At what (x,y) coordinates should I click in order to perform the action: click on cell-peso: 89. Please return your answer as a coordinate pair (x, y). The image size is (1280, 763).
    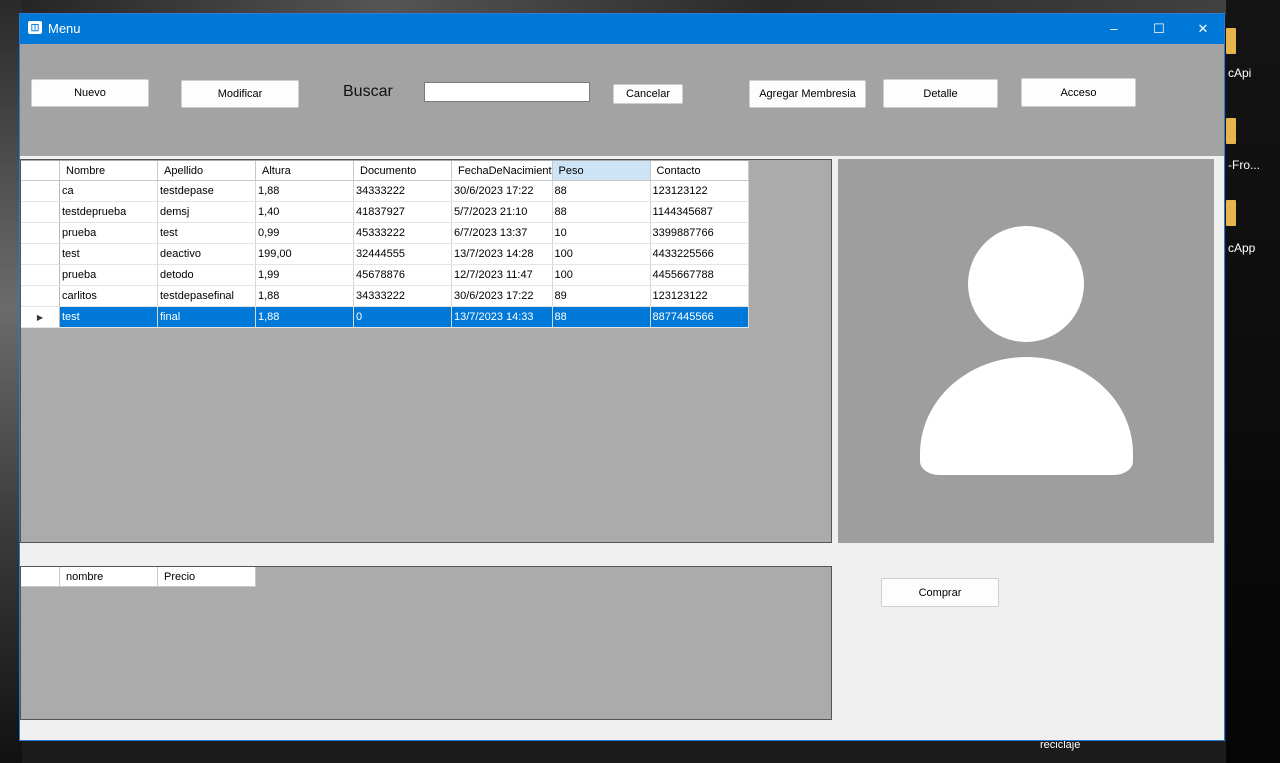
    Looking at the image, I should click on (601, 296).